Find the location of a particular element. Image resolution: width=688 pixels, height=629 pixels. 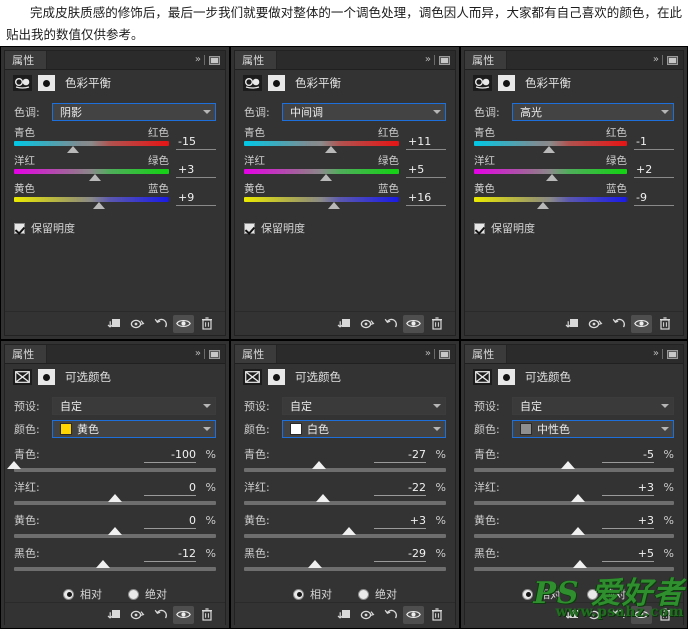

slider-value: +2 is located at coordinates (654, 166).